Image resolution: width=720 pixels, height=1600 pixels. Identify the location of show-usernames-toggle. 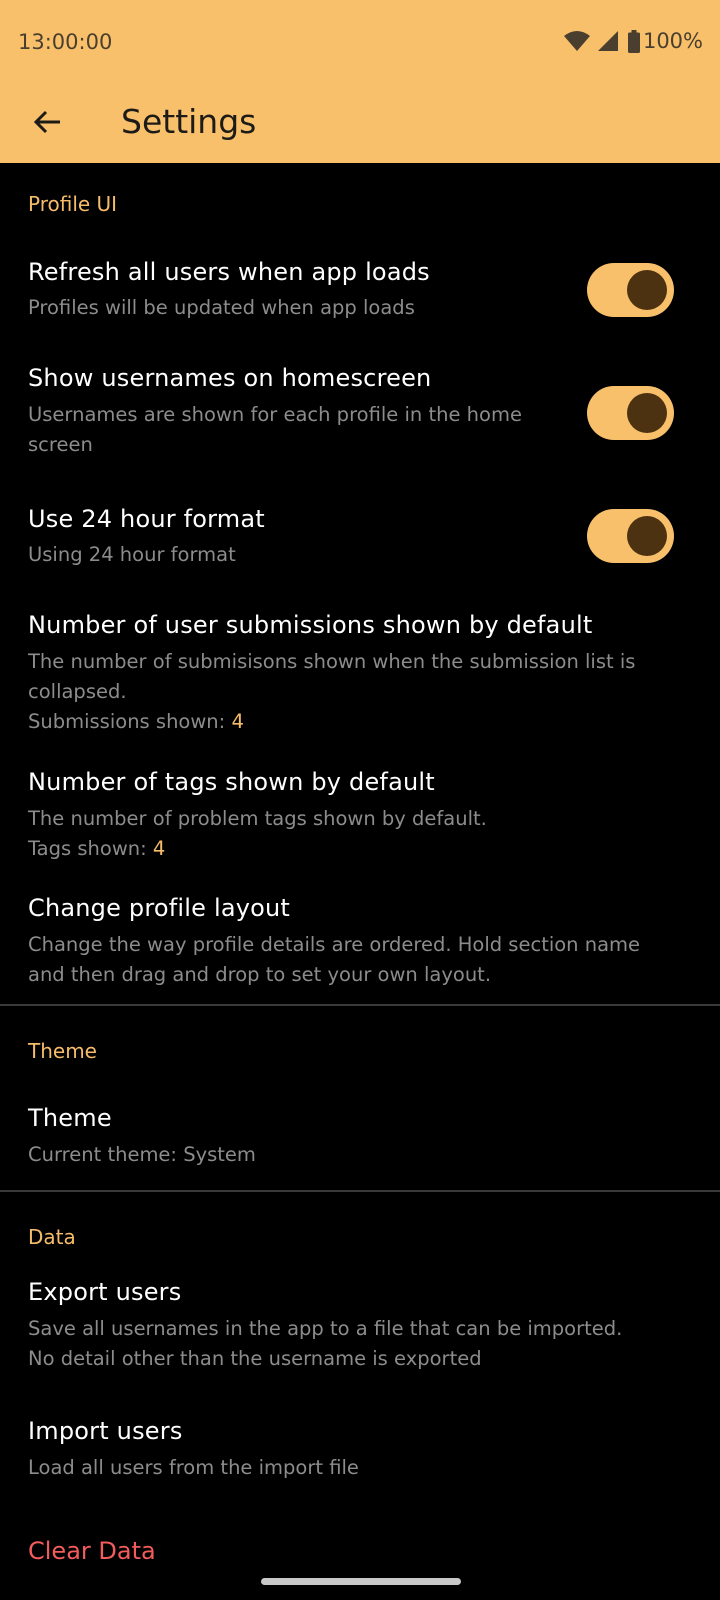
(630, 413).